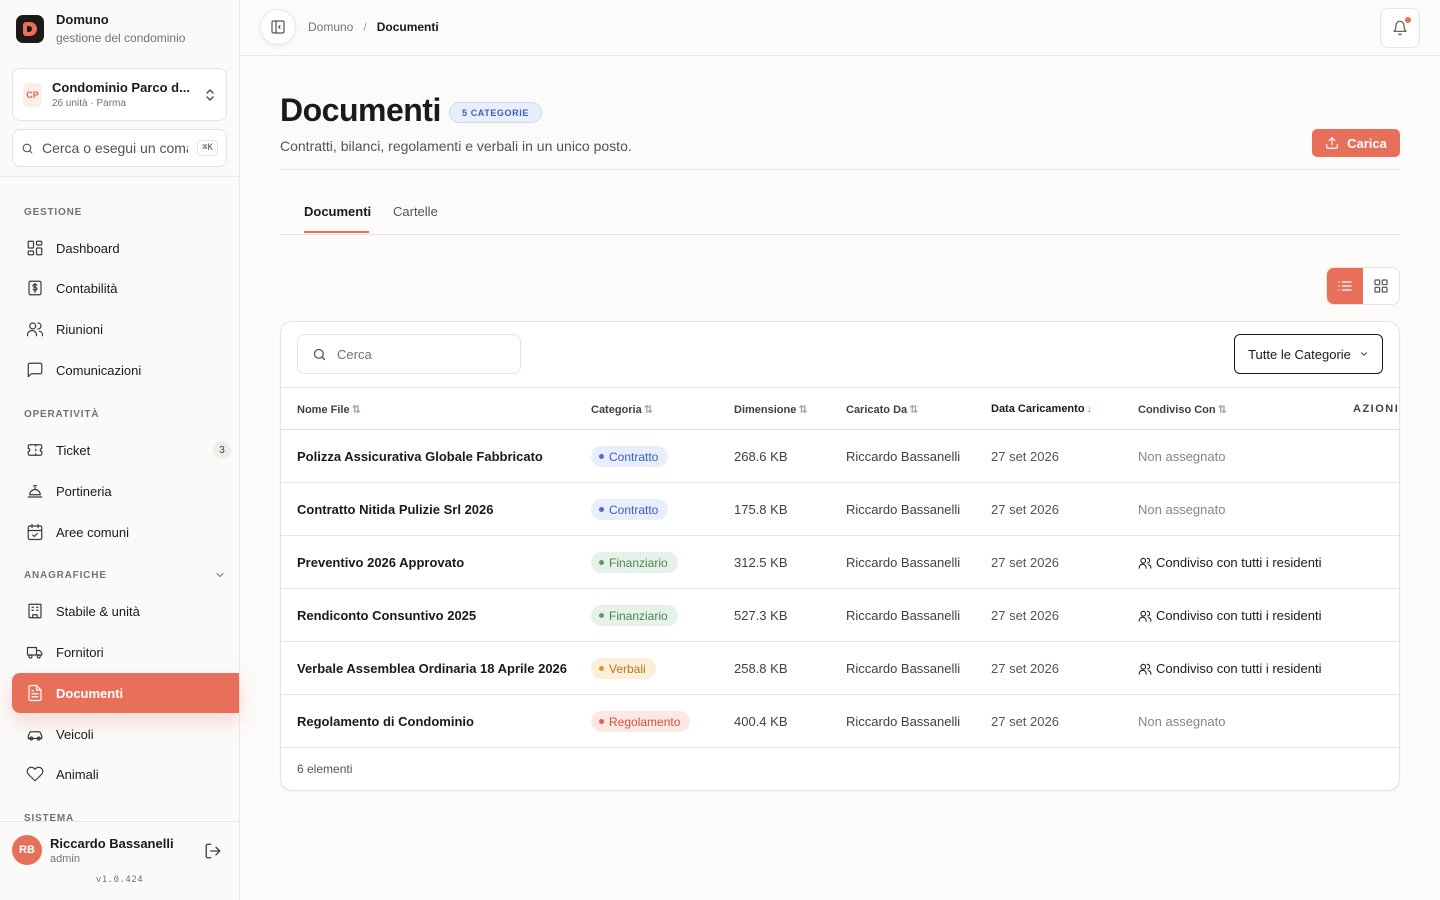 The width and height of the screenshot is (1440, 900). Describe the element at coordinates (1376, 409) in the screenshot. I see `column-header-actions: AZIONI` at that location.